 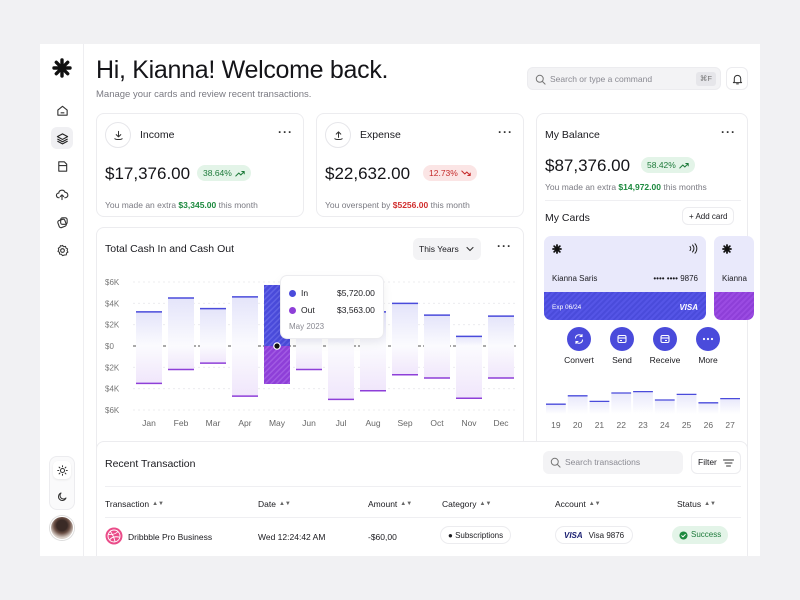 What do you see at coordinates (62, 528) in the screenshot?
I see `user-avatar` at bounding box center [62, 528].